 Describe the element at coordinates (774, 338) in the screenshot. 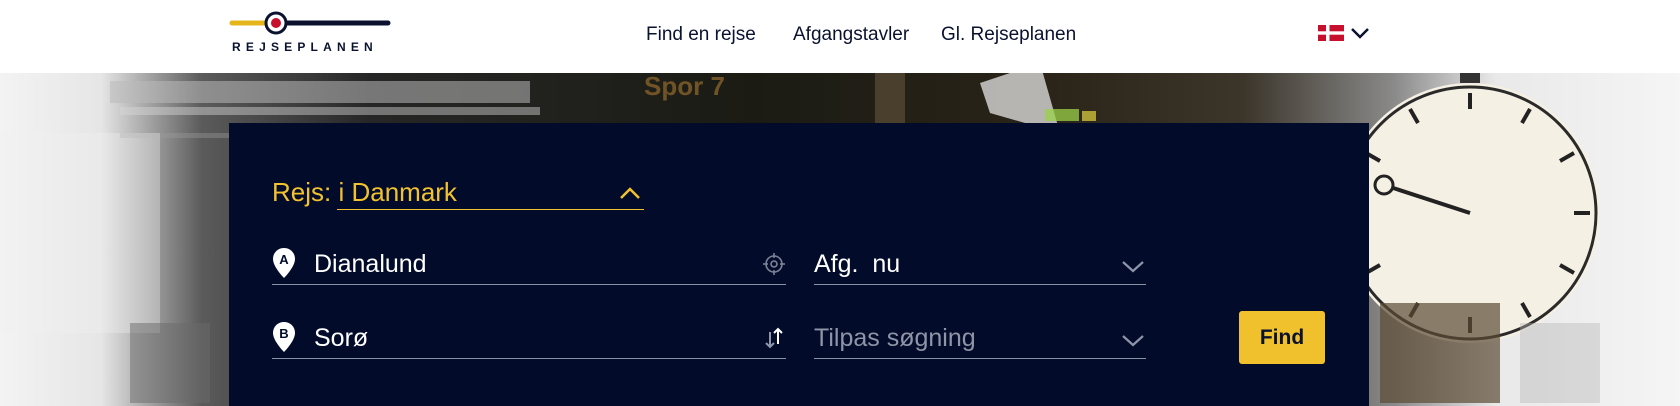

I see `swap-icon` at that location.